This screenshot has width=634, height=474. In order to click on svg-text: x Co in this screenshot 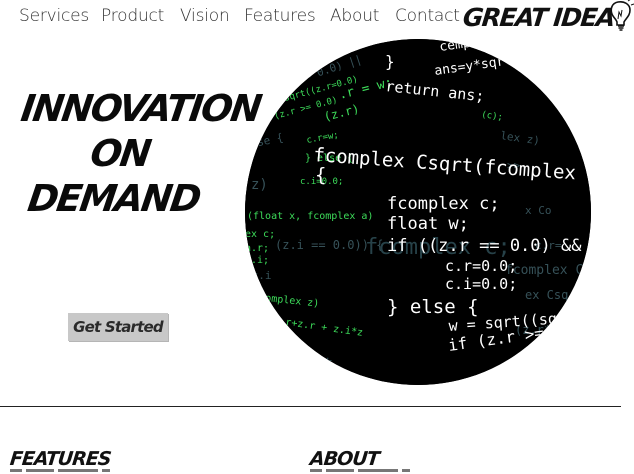, I will do `click(538, 210)`.